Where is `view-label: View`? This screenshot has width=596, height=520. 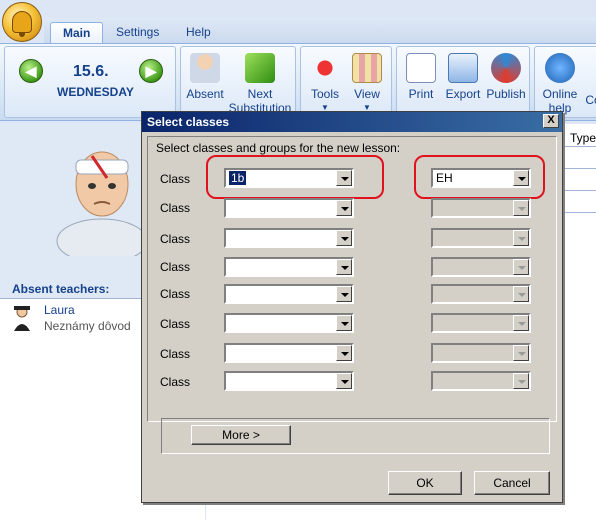
view-label: View is located at coordinates (367, 94).